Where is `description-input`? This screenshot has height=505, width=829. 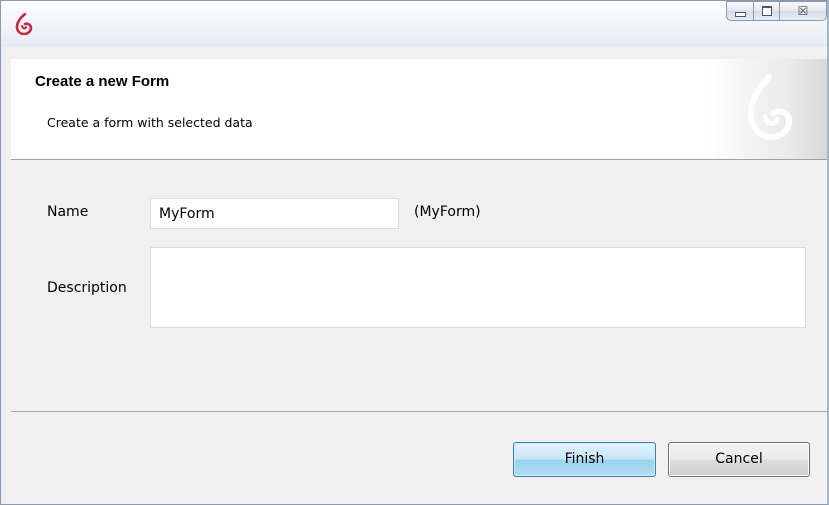
description-input is located at coordinates (478, 287).